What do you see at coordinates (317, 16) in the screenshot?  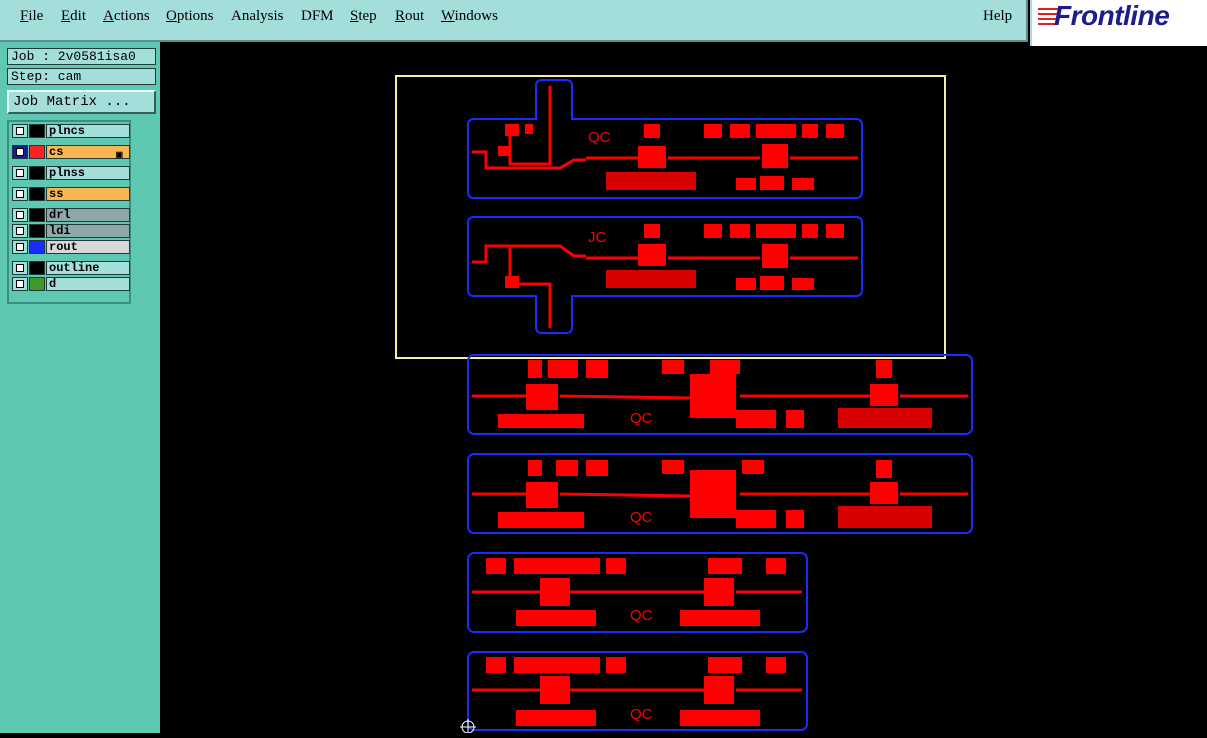 I see `menu-dfm: DFM` at bounding box center [317, 16].